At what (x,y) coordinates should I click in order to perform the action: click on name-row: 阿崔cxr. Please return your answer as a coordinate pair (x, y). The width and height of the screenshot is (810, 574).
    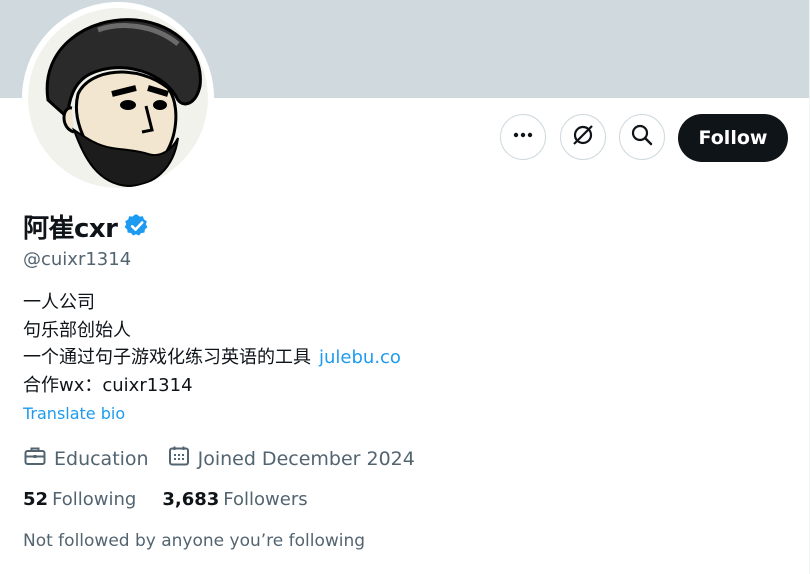
    Looking at the image, I should click on (86, 226).